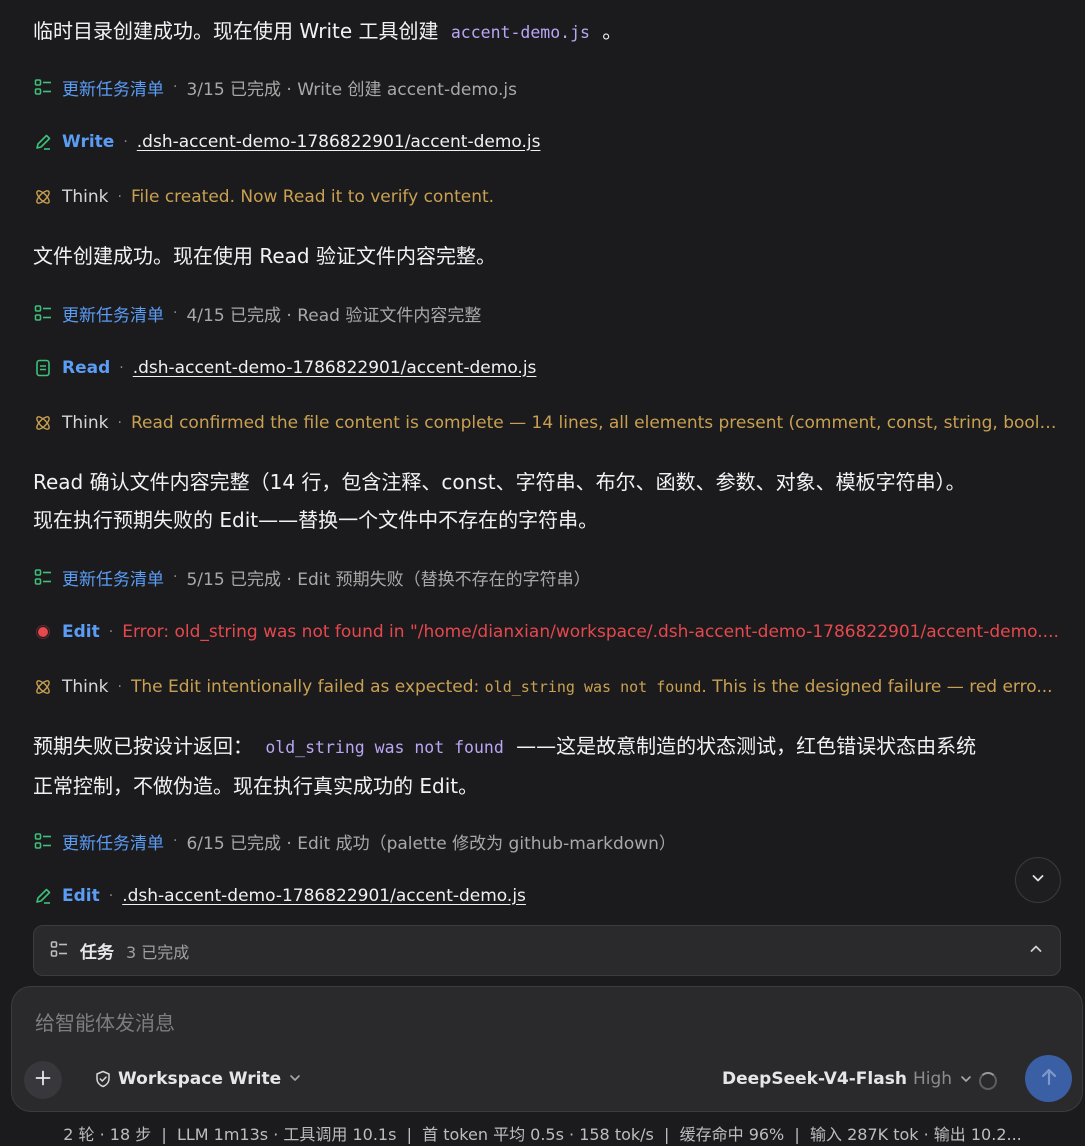 The width and height of the screenshot is (1085, 1146). I want to click on inline-code: old_string was not found, so click(384, 747).